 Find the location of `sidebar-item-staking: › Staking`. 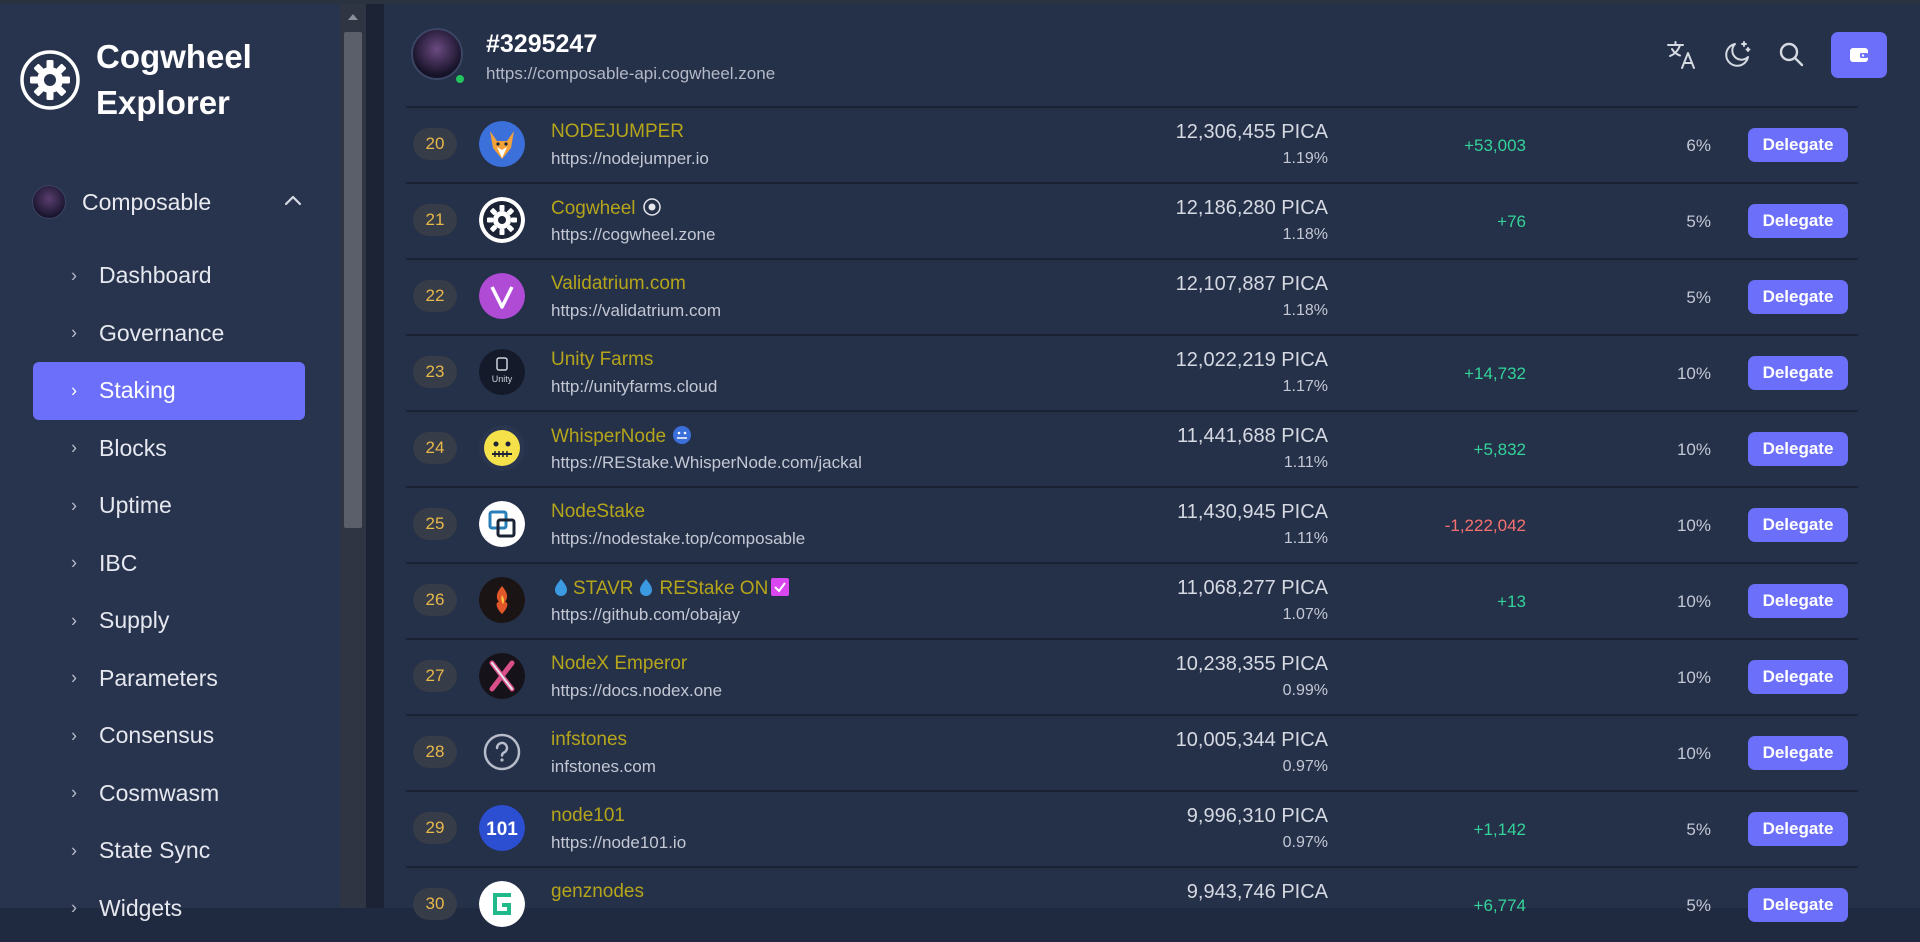

sidebar-item-staking: › Staking is located at coordinates (169, 391).